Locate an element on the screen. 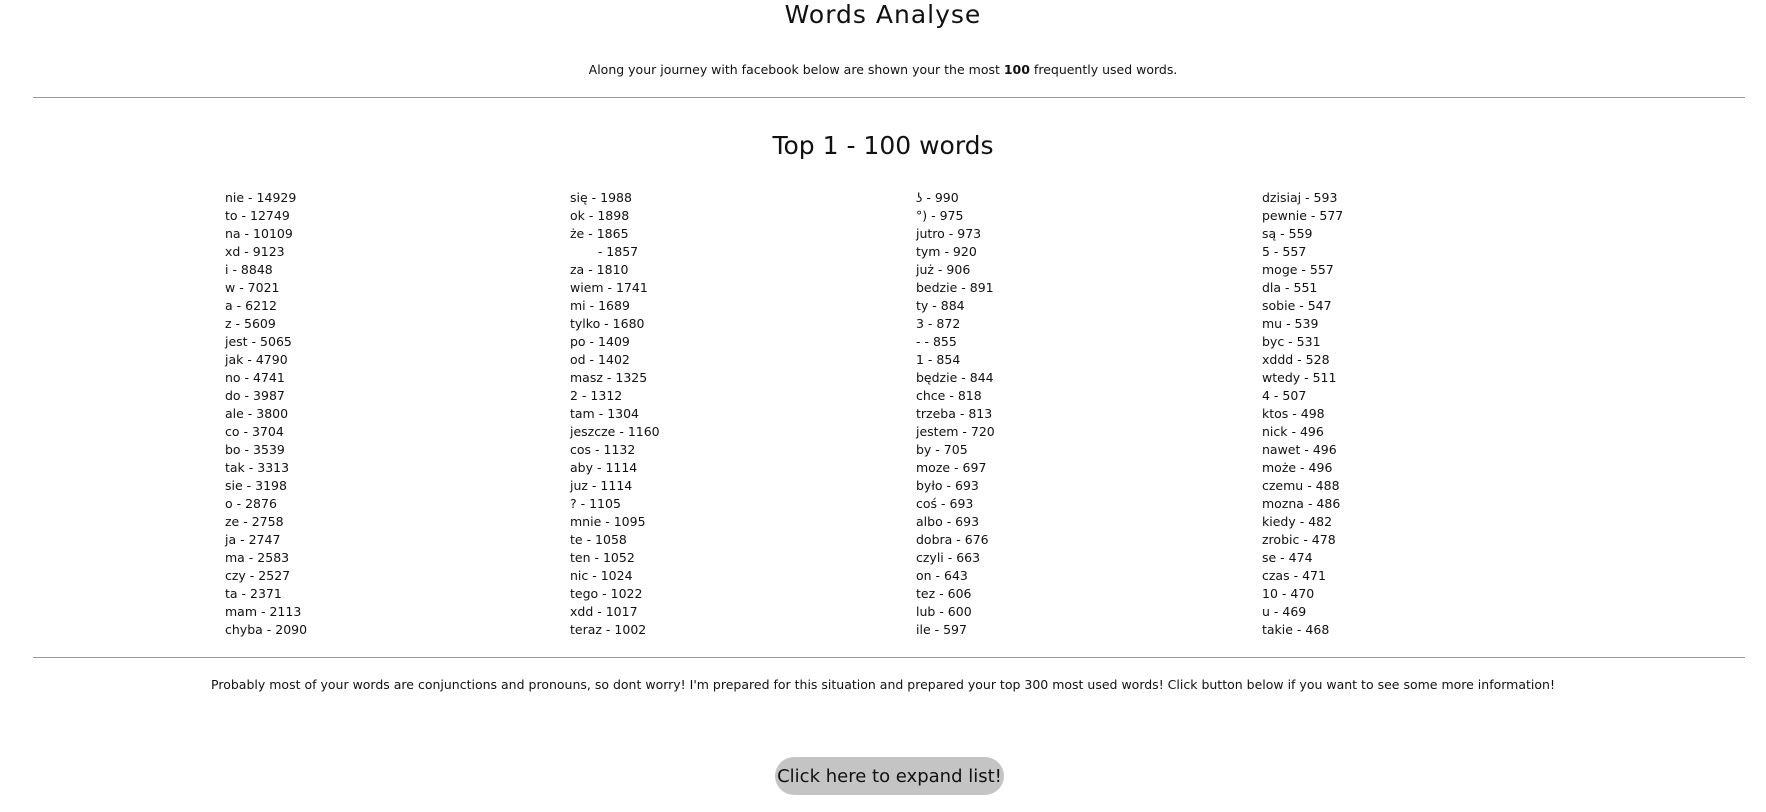  word-item: xd - 9123 is located at coordinates (255, 251).